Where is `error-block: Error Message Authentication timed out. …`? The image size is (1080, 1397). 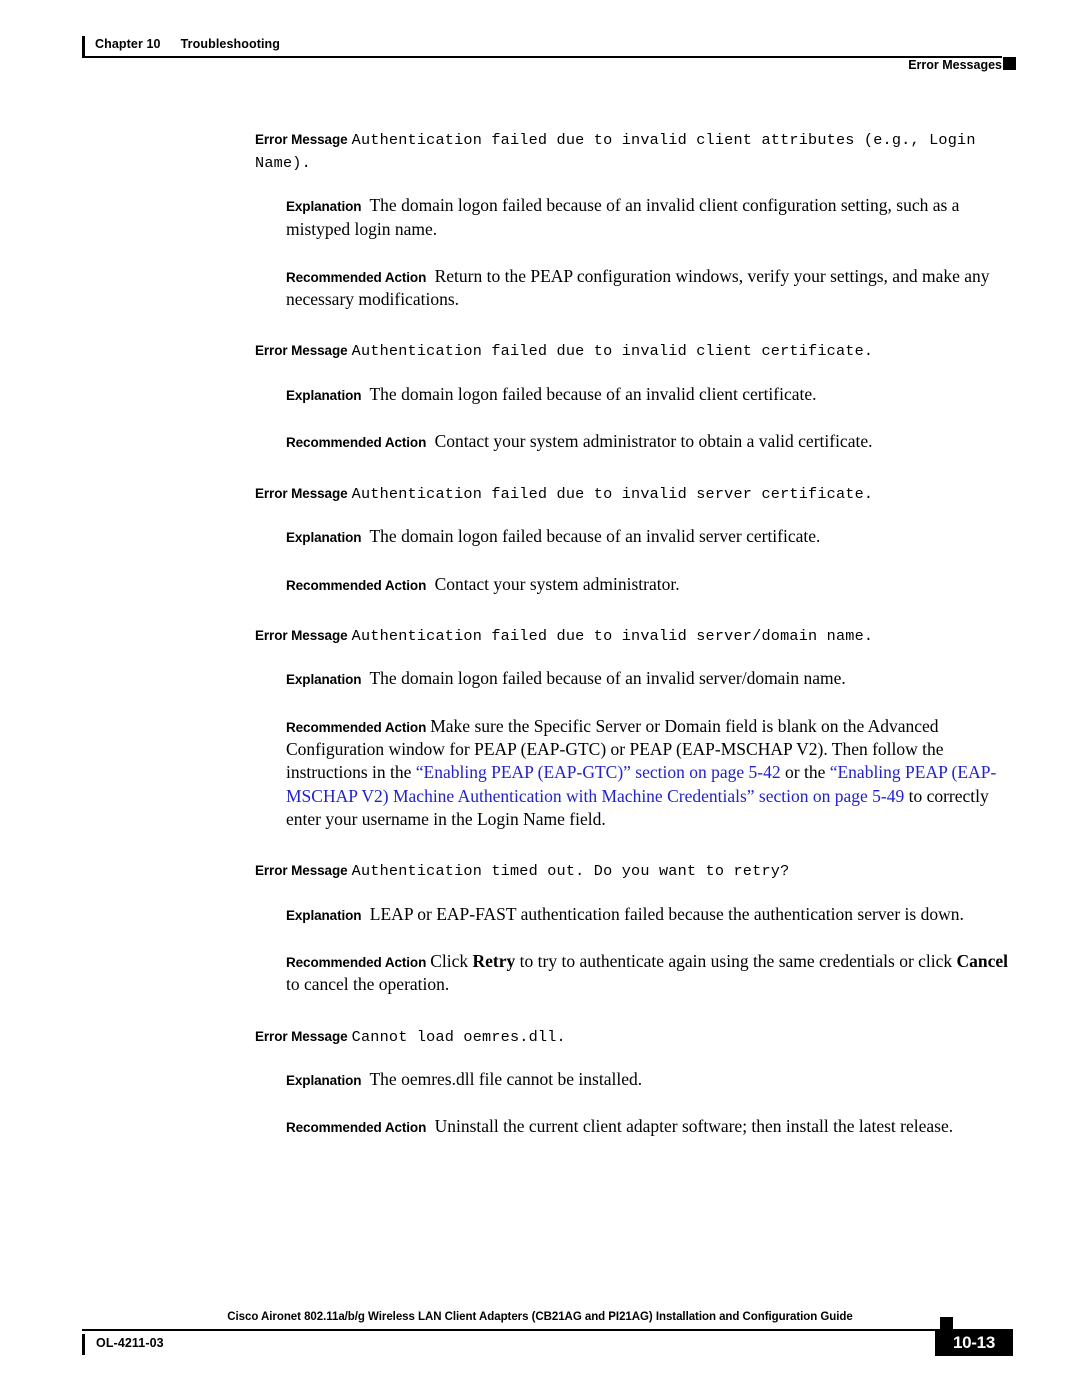 error-block: Error Message Authentication timed out. … is located at coordinates (540, 927).